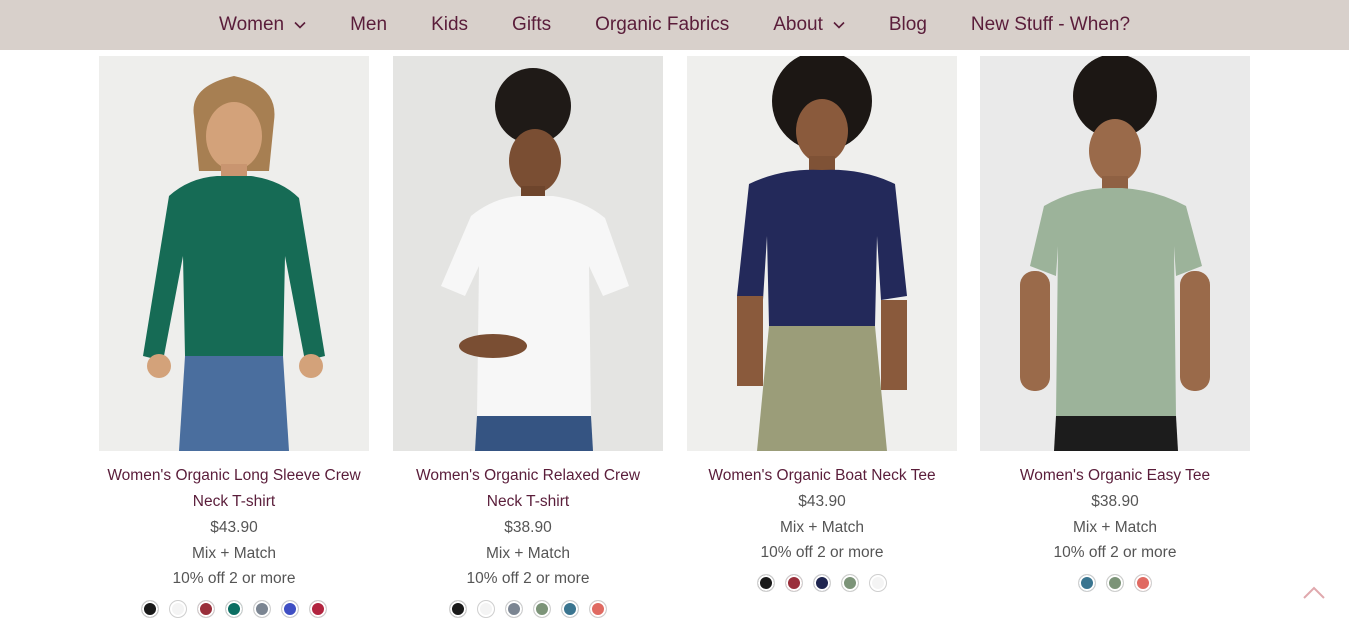  I want to click on nav-item-blog: Blog, so click(908, 25).